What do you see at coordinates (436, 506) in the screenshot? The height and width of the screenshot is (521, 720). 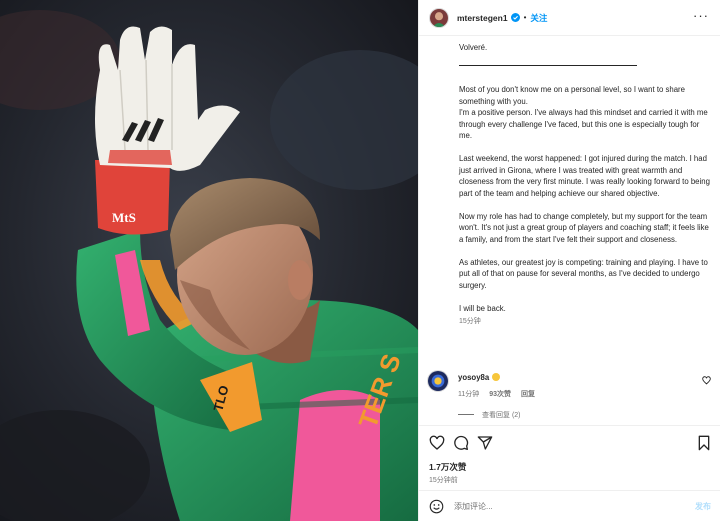 I see `emoji-picker-icon` at bounding box center [436, 506].